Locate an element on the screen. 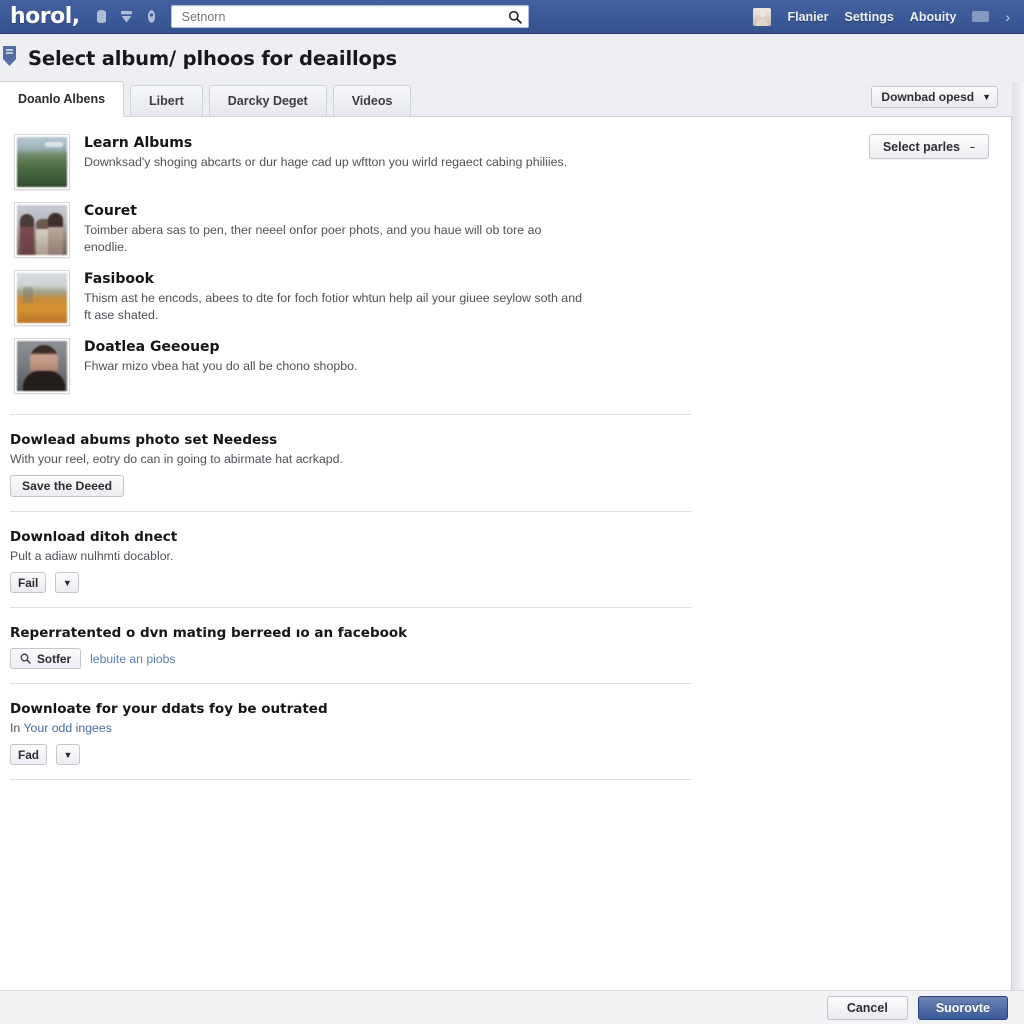 The width and height of the screenshot is (1024, 1024). top-navigation-bar: horol, Flanier Settings Abouity › is located at coordinates (512, 17).